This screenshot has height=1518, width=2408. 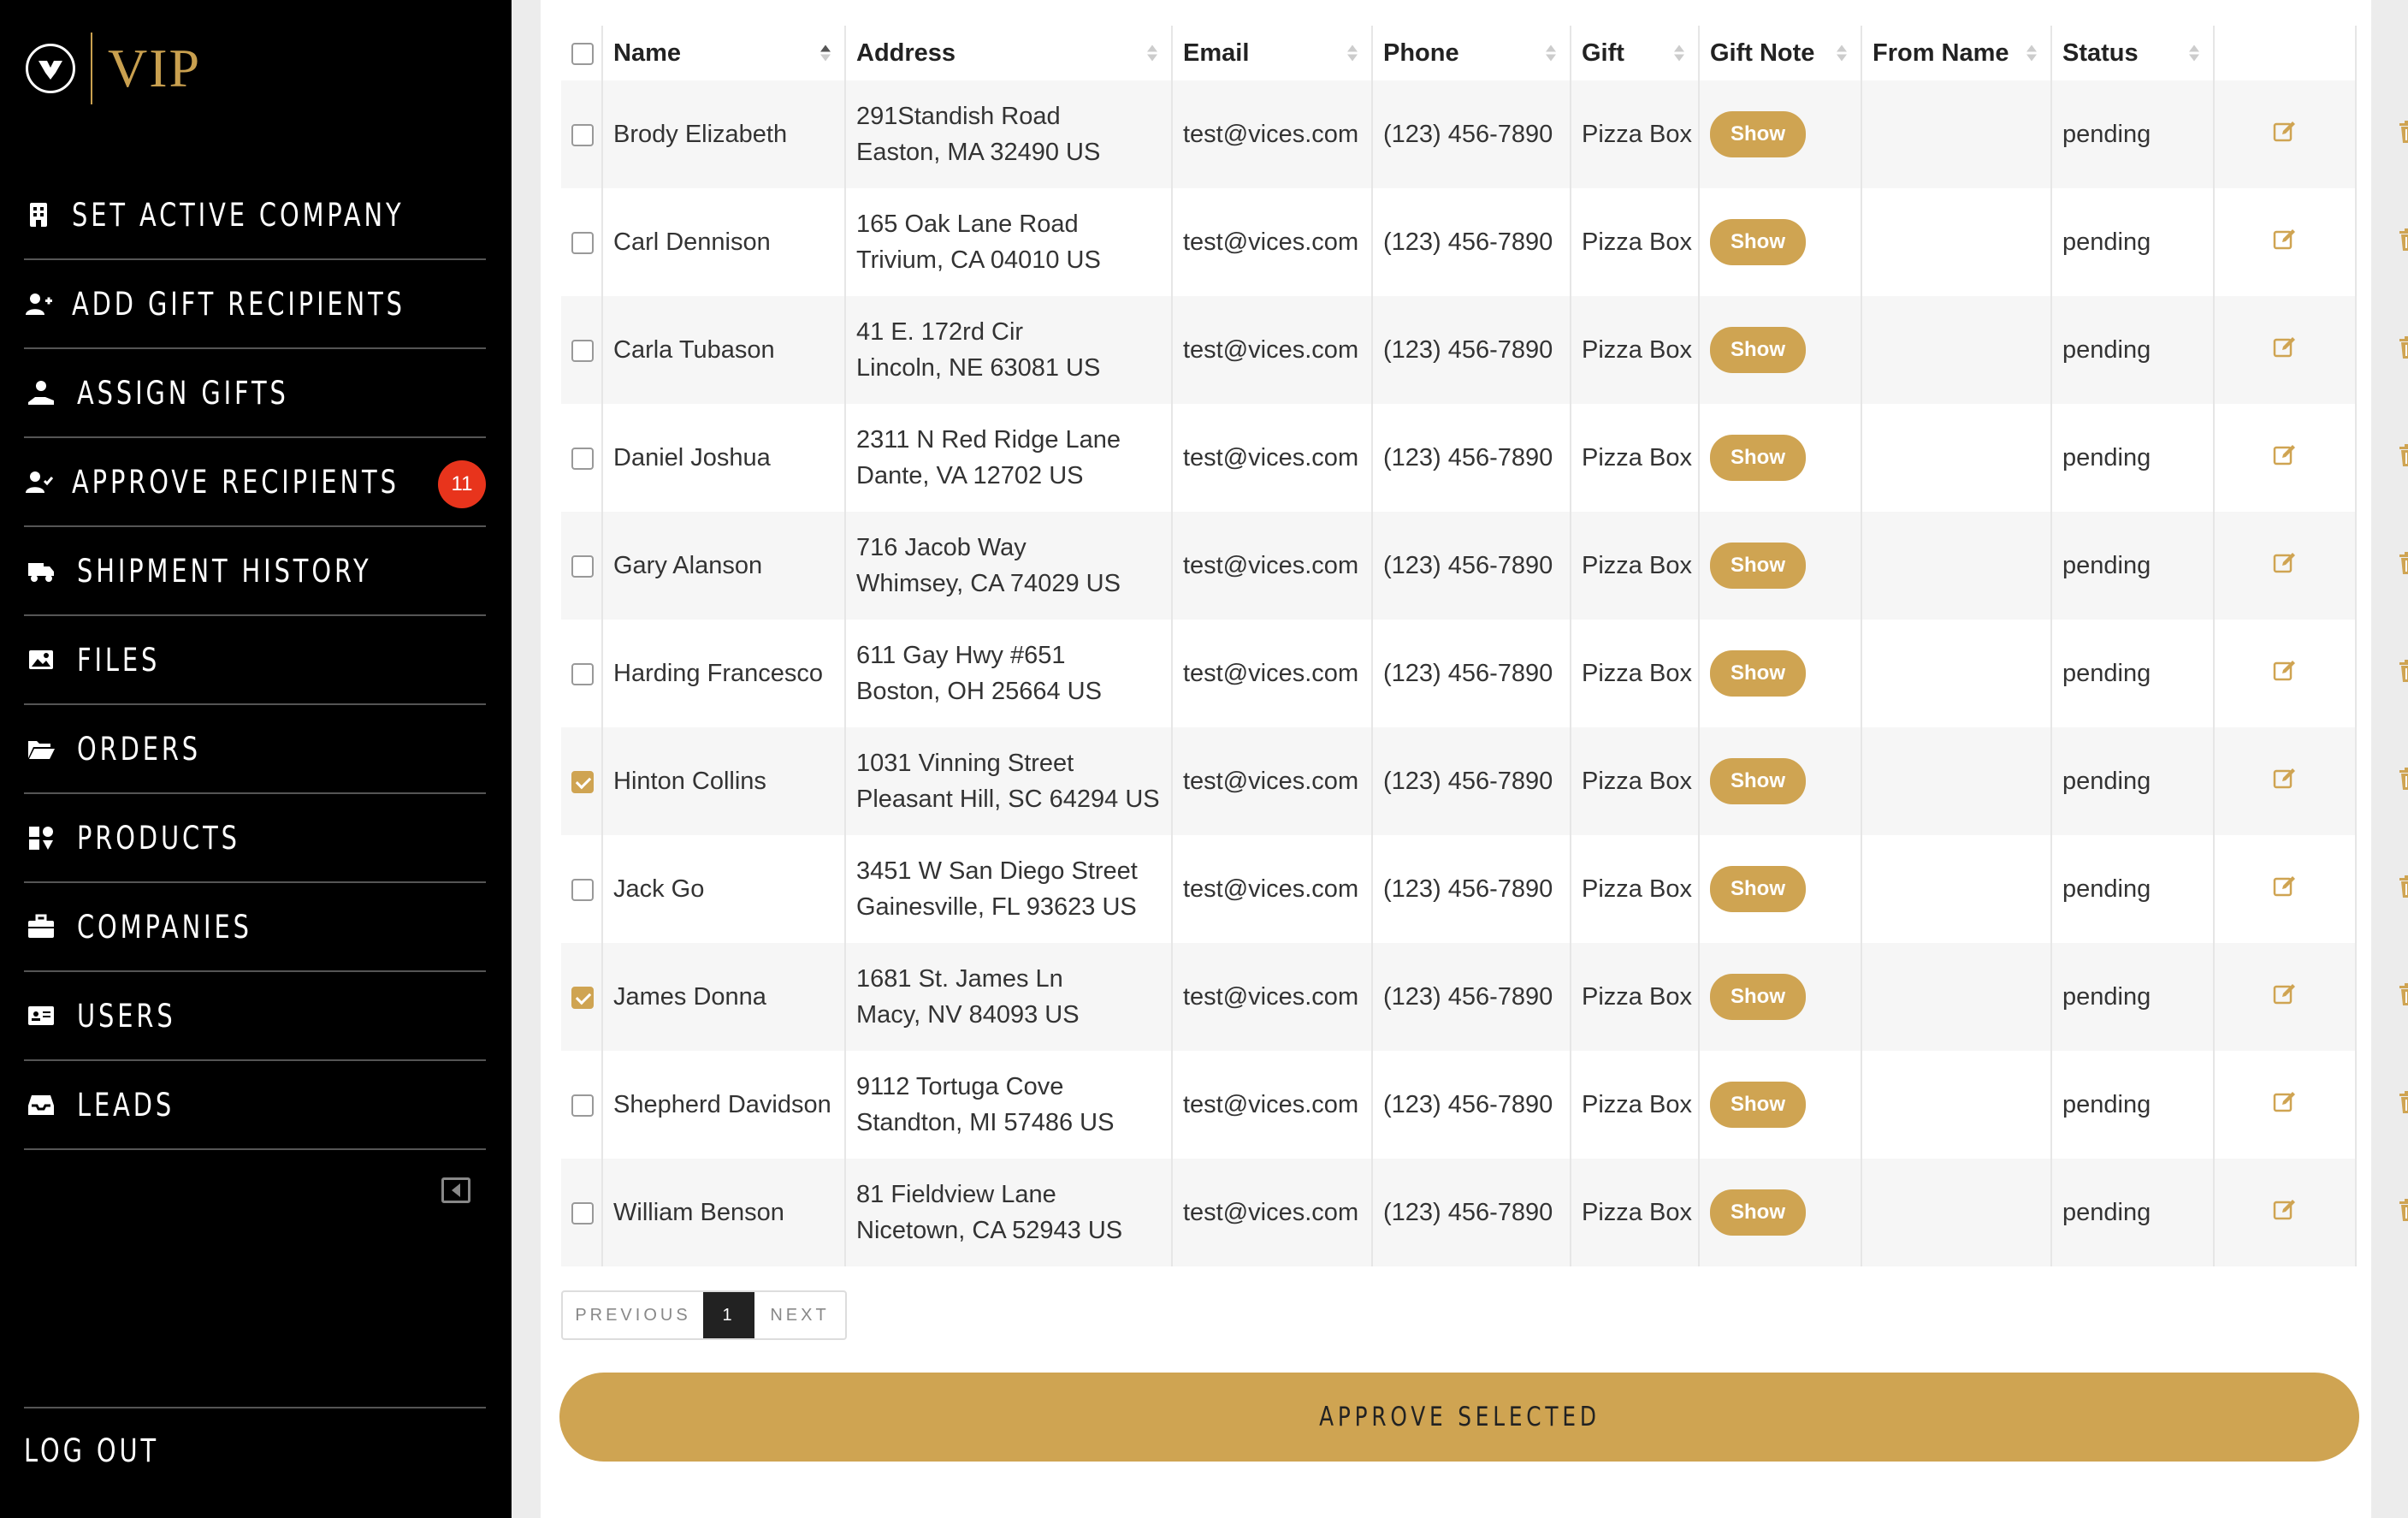 What do you see at coordinates (799, 1315) in the screenshot?
I see `next-page-button: NEXT` at bounding box center [799, 1315].